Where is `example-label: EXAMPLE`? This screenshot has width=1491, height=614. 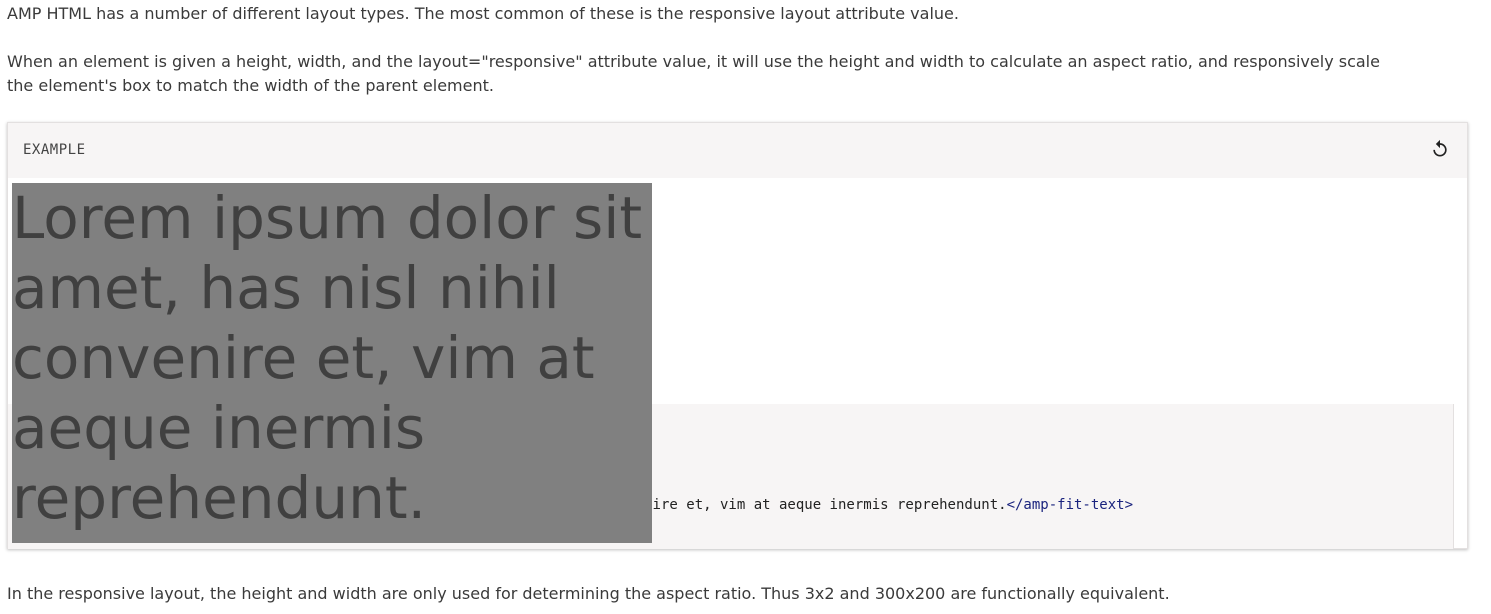
example-label: EXAMPLE is located at coordinates (54, 150).